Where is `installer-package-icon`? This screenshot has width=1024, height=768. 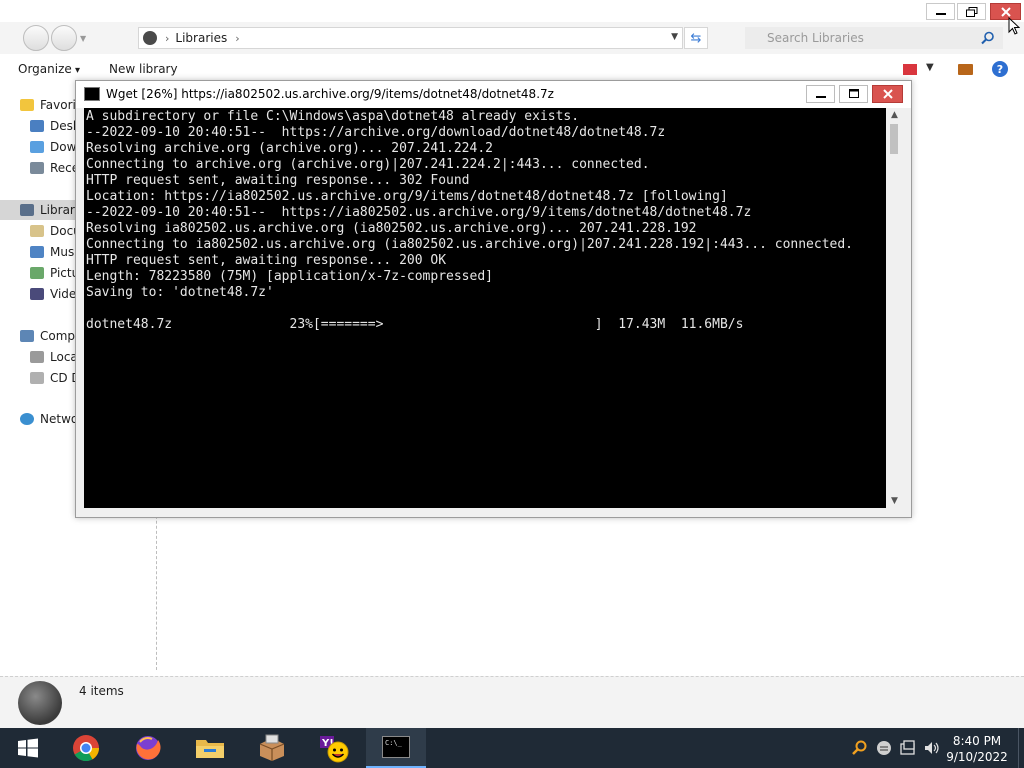 installer-package-icon is located at coordinates (272, 747).